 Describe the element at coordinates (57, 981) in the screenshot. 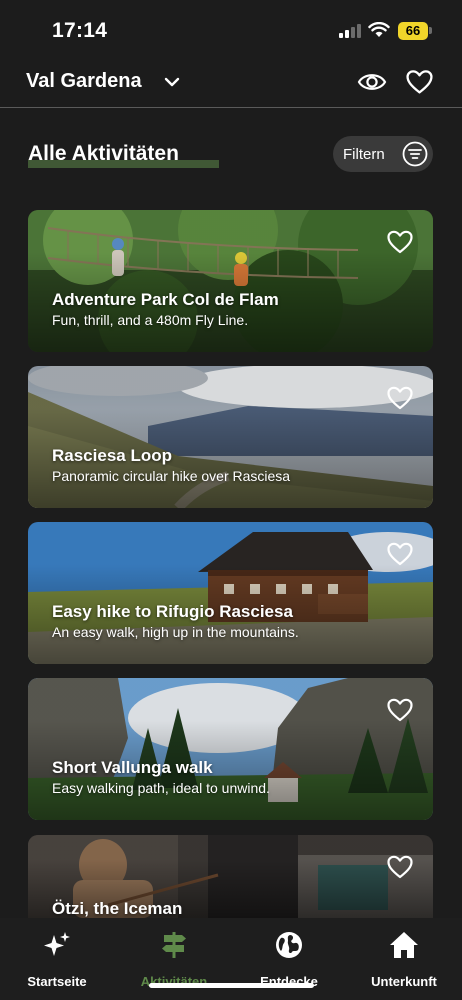

I see `nav-label: Startseite` at that location.